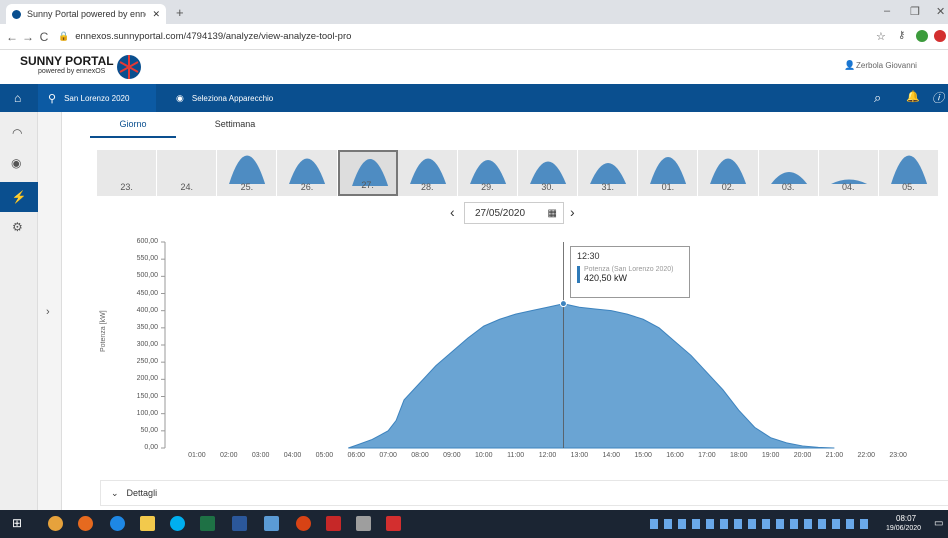 The height and width of the screenshot is (538, 948). I want to click on next-day-icon: ›, so click(572, 212).